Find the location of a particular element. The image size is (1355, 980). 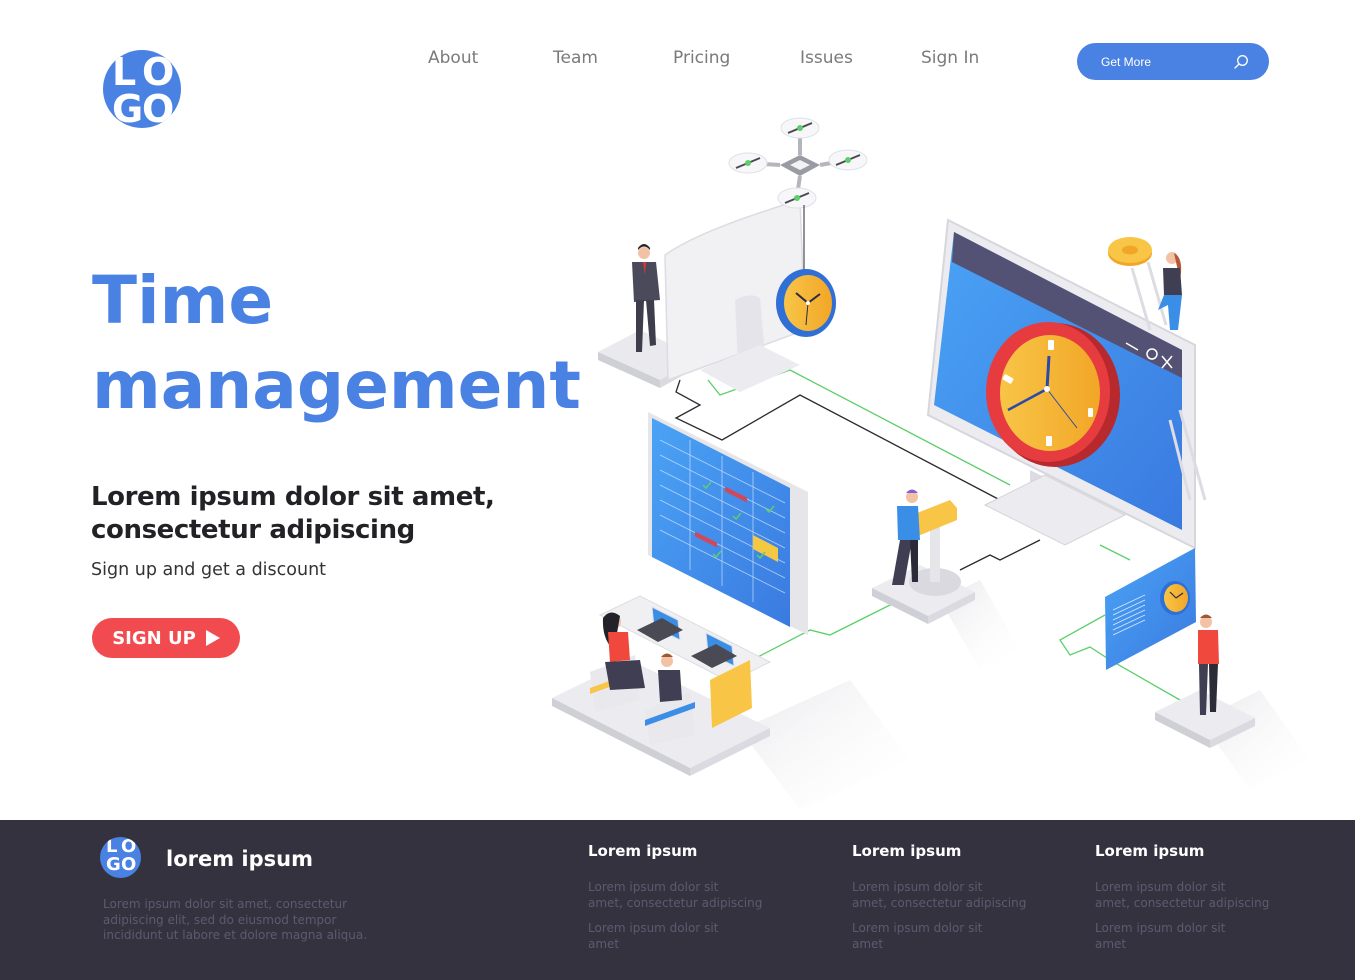

footer-logo: L O G O is located at coordinates (120, 857).